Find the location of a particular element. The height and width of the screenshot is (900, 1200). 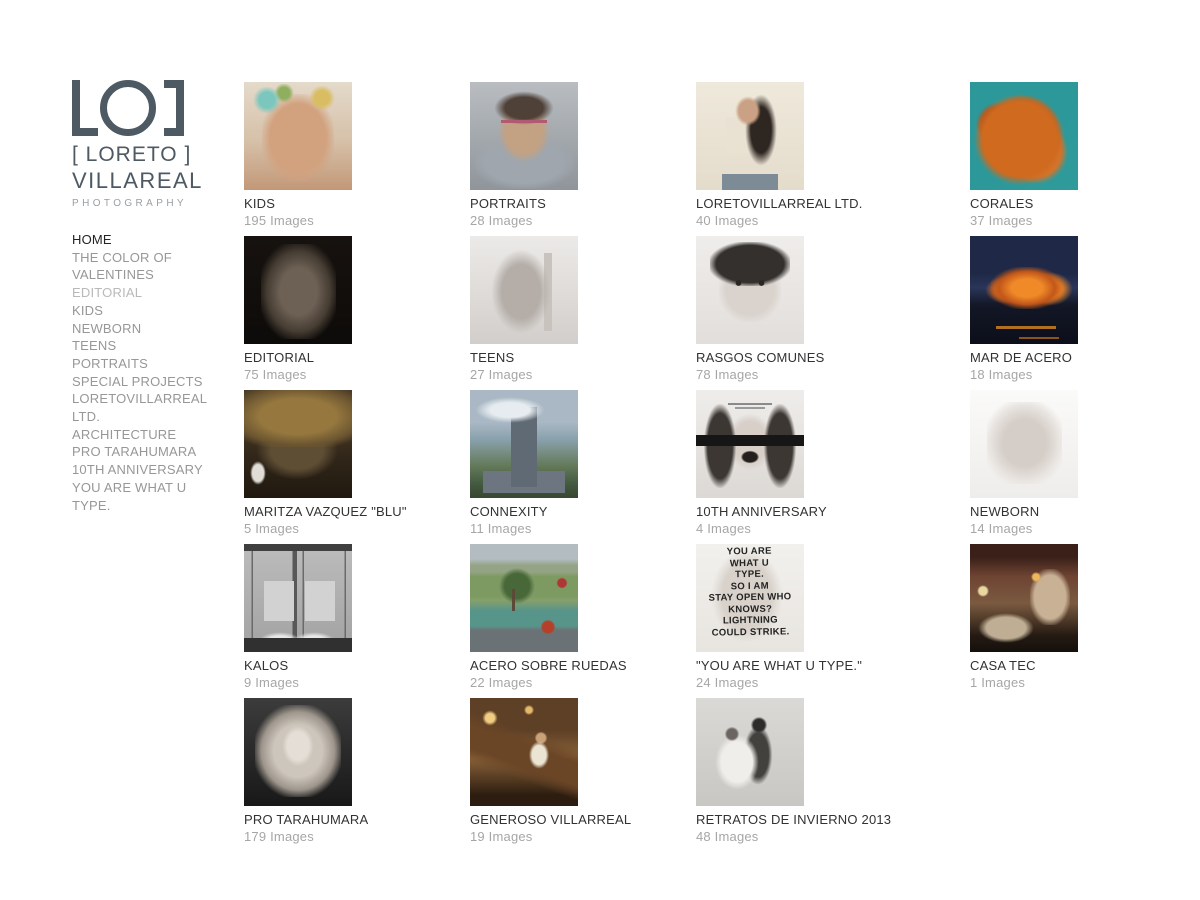

gallery-title: CASA TEC is located at coordinates (1085, 666).